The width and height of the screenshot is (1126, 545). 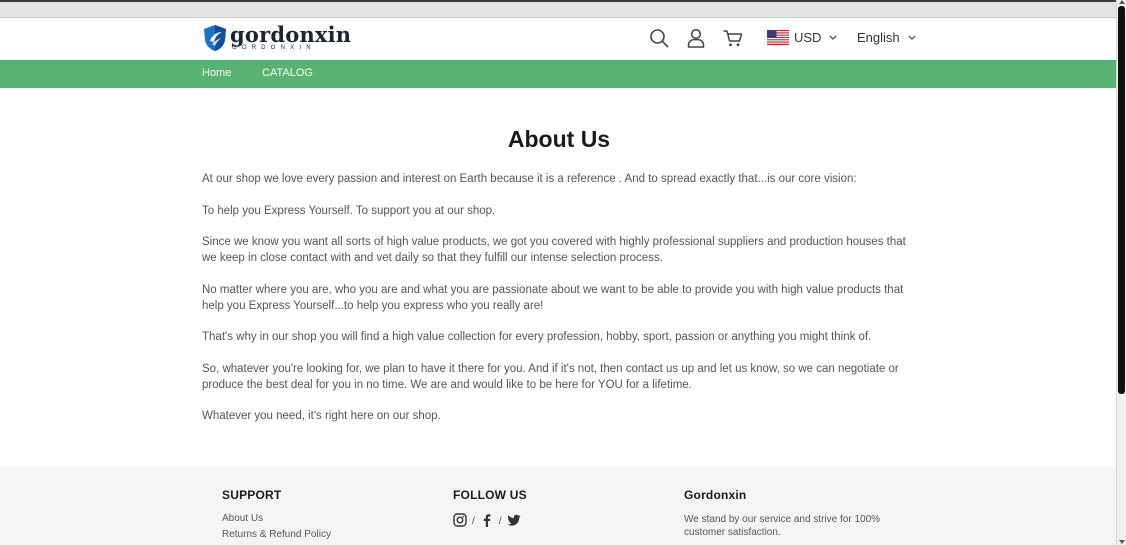 I want to click on logo-name: gordonxin, so click(x=291, y=34).